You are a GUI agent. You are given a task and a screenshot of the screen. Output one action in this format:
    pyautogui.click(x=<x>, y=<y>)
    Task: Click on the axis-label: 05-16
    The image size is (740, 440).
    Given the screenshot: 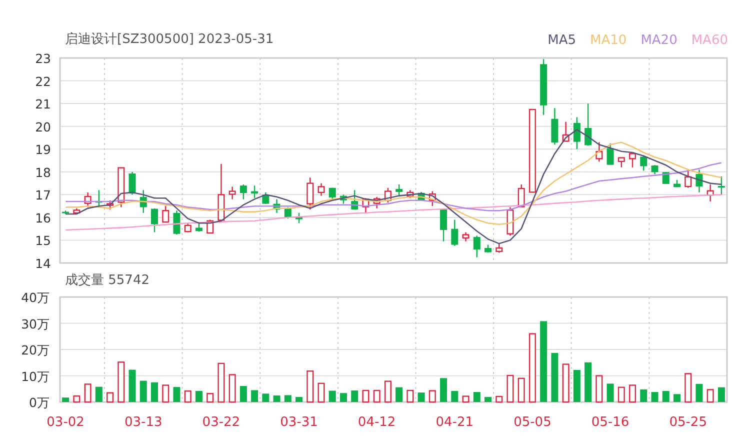 What is the action you would take?
    pyautogui.click(x=610, y=422)
    